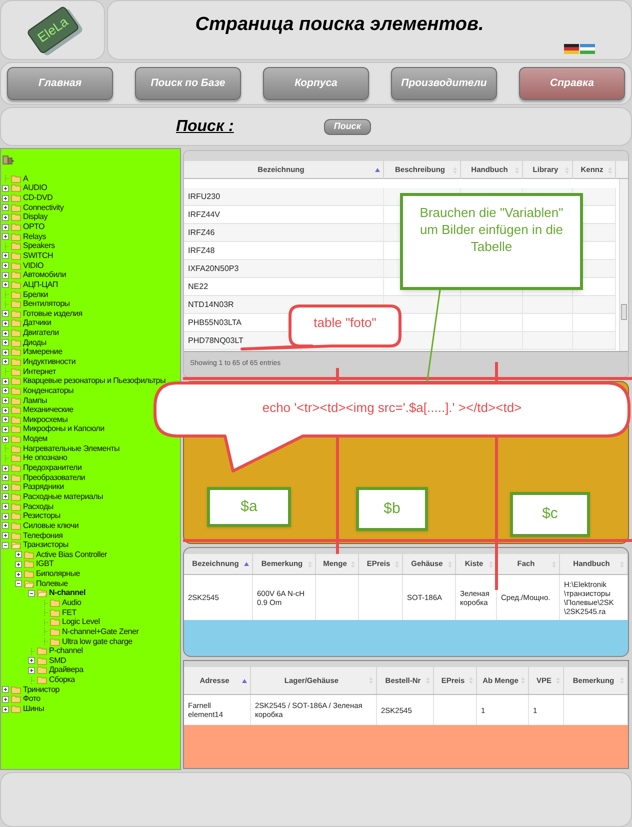 This screenshot has width=632, height=827. Describe the element at coordinates (35, 188) in the screenshot. I see `tree-item: AUDIO` at that location.